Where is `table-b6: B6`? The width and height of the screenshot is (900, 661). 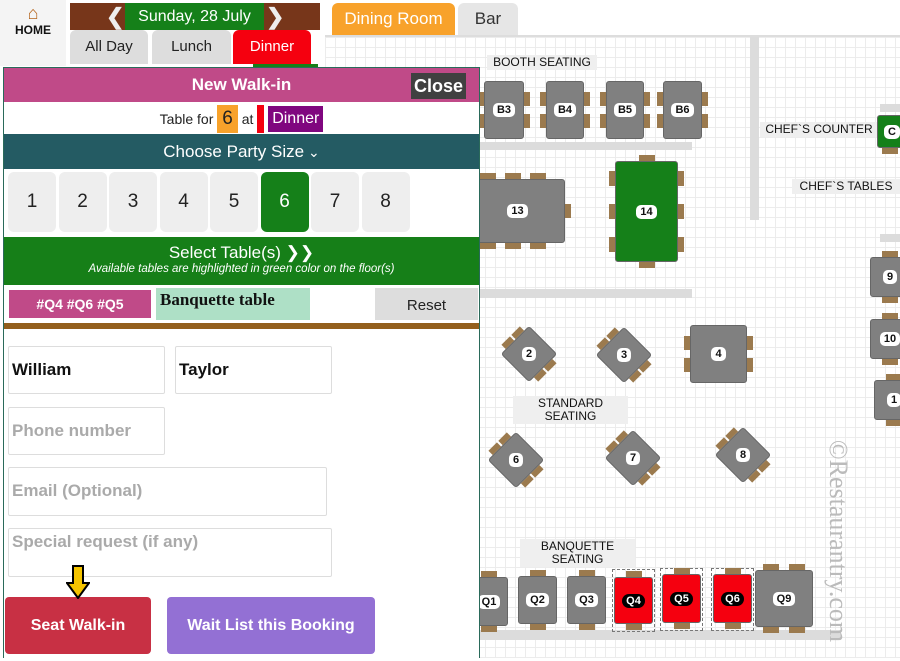
table-b6: B6 is located at coordinates (682, 110).